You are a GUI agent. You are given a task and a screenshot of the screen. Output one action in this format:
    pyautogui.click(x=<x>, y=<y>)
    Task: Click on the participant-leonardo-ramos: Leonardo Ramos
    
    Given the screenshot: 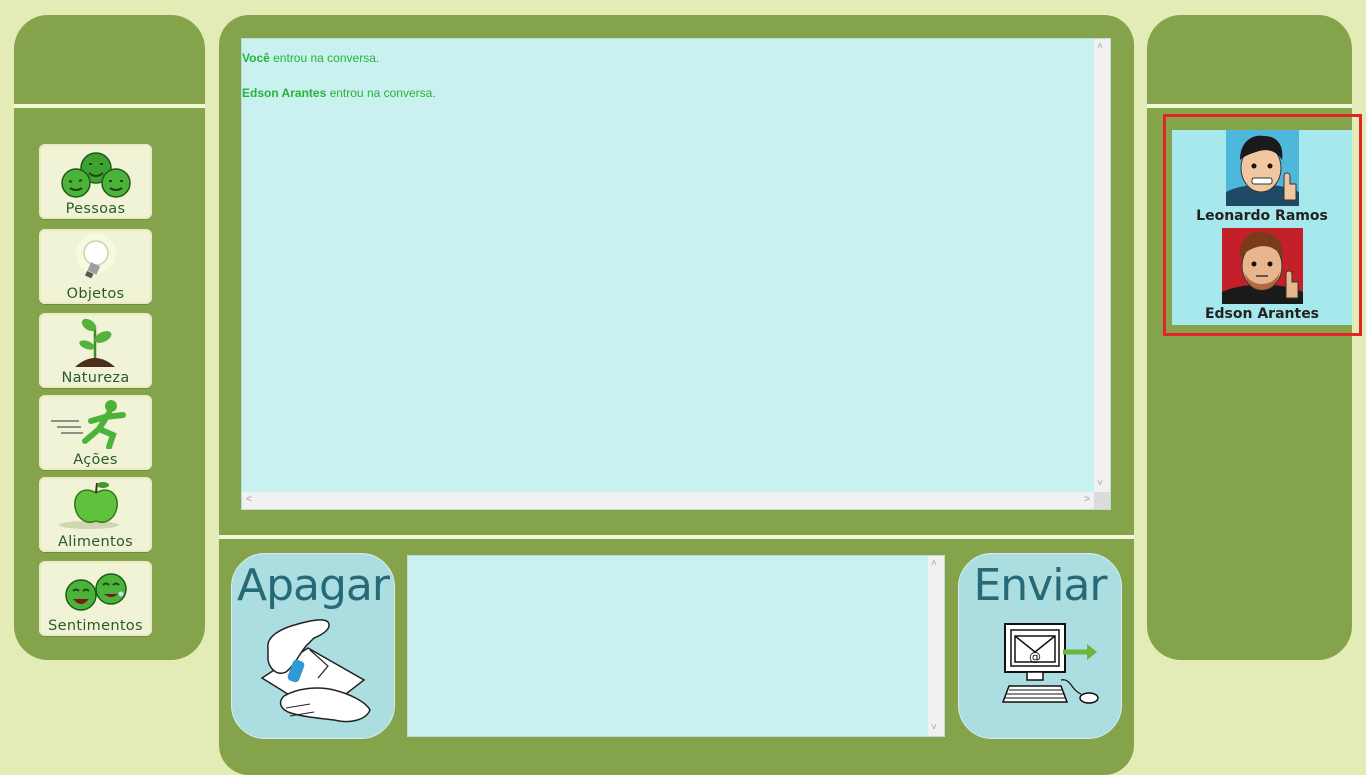 What is the action you would take?
    pyautogui.click(x=1262, y=178)
    